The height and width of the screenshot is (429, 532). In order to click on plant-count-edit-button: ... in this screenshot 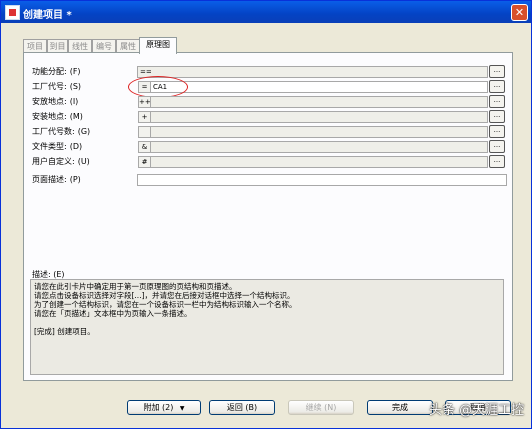, I will do `click(497, 131)`.